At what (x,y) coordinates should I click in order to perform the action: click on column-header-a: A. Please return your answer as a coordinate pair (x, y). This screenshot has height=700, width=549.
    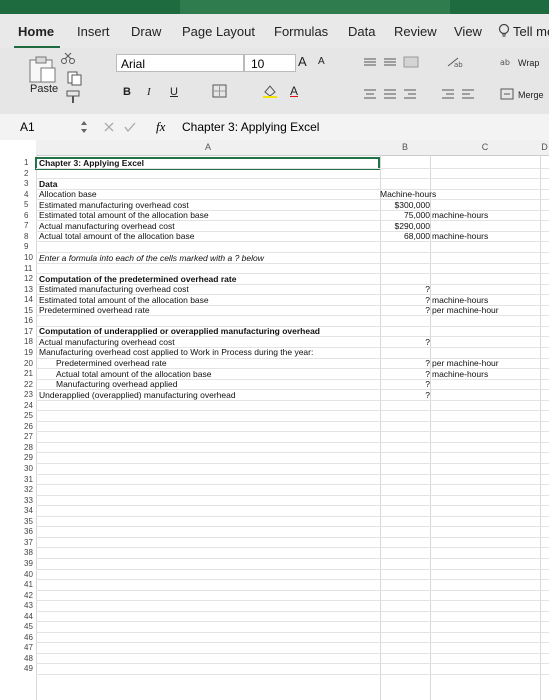
    Looking at the image, I should click on (208, 148).